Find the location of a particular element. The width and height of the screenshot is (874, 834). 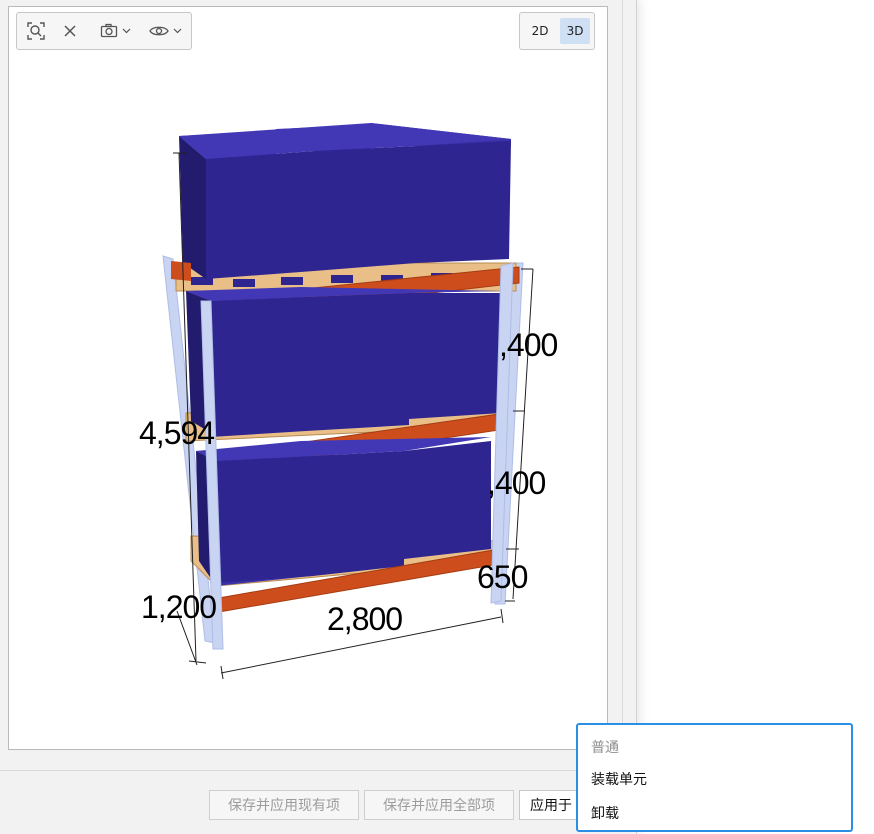

menu-item-normal: 普通 is located at coordinates (605, 747).